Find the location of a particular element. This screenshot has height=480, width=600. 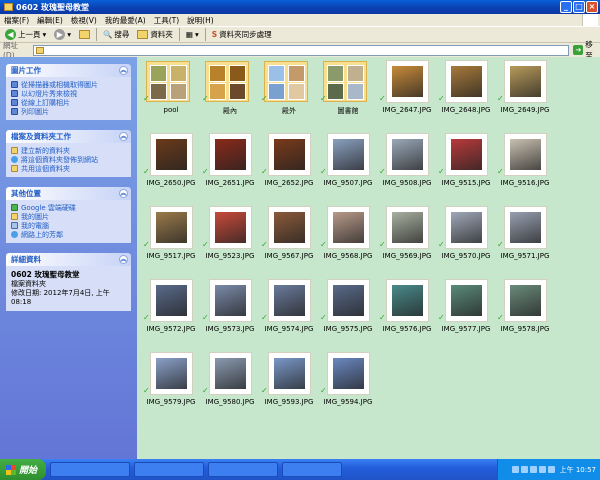

photo-item: ✓ IMG_9571.JPG is located at coordinates (522, 235).